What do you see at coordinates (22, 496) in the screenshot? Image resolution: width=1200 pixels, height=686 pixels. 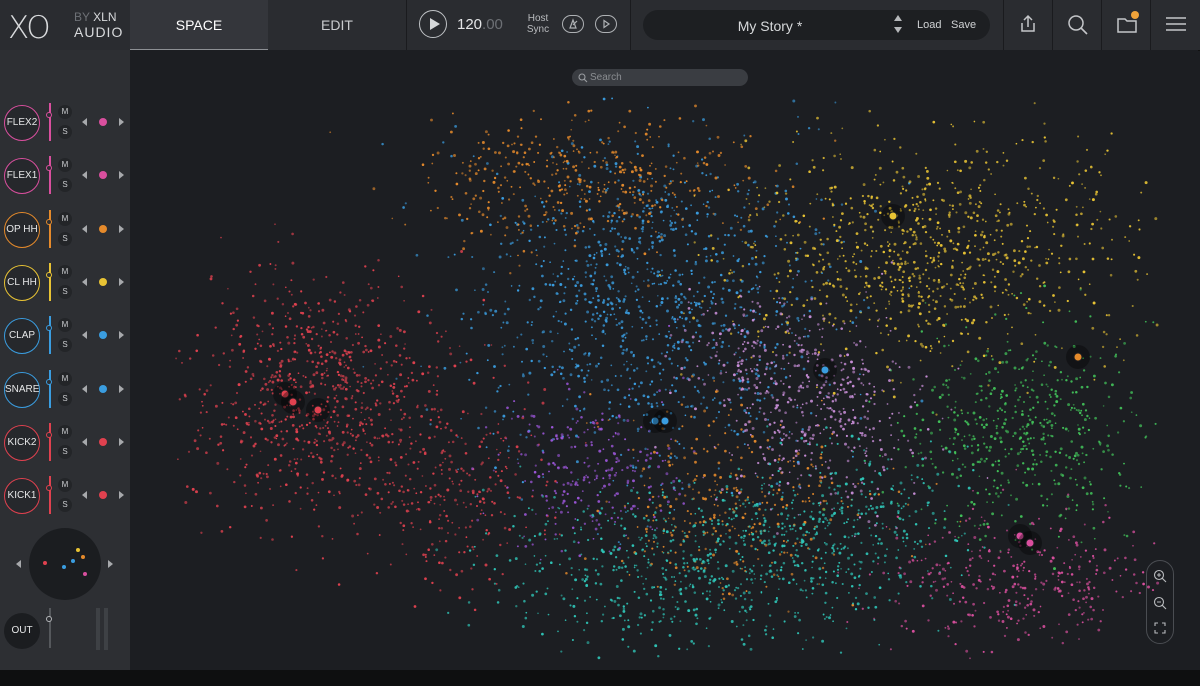 I see `track-name-button: KICK1` at bounding box center [22, 496].